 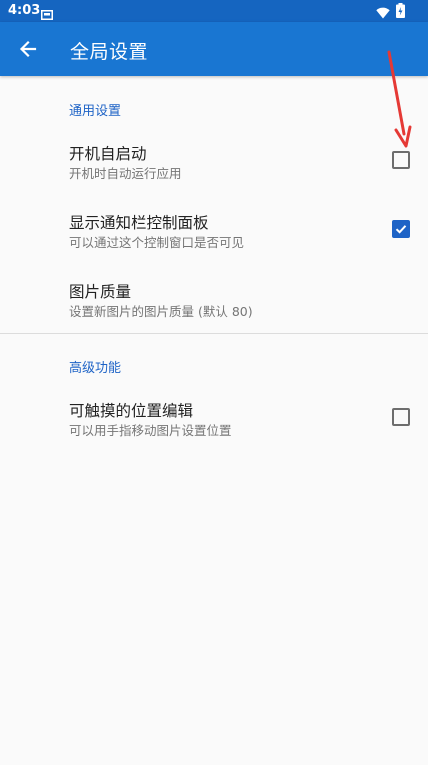 What do you see at coordinates (214, 11) in the screenshot?
I see `status-bar: 4:03` at bounding box center [214, 11].